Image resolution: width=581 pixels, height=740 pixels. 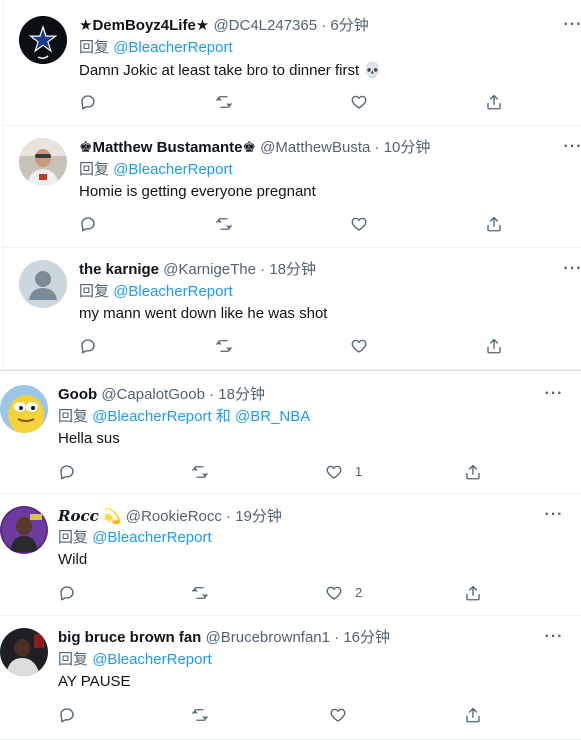 What do you see at coordinates (73, 559) in the screenshot?
I see `tweet-text: Wild` at bounding box center [73, 559].